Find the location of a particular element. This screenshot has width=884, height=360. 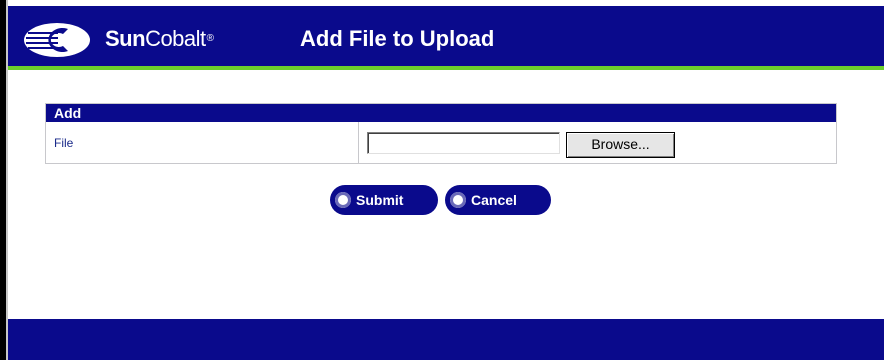

brand-trademark: ® is located at coordinates (210, 38).